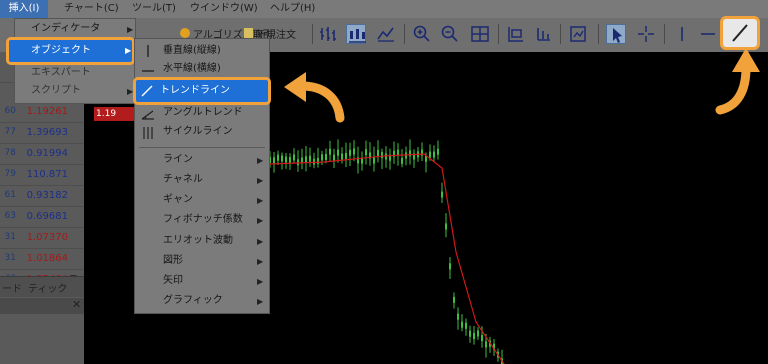  Describe the element at coordinates (178, 200) in the screenshot. I see `menu-item-gann: ギャン` at that location.